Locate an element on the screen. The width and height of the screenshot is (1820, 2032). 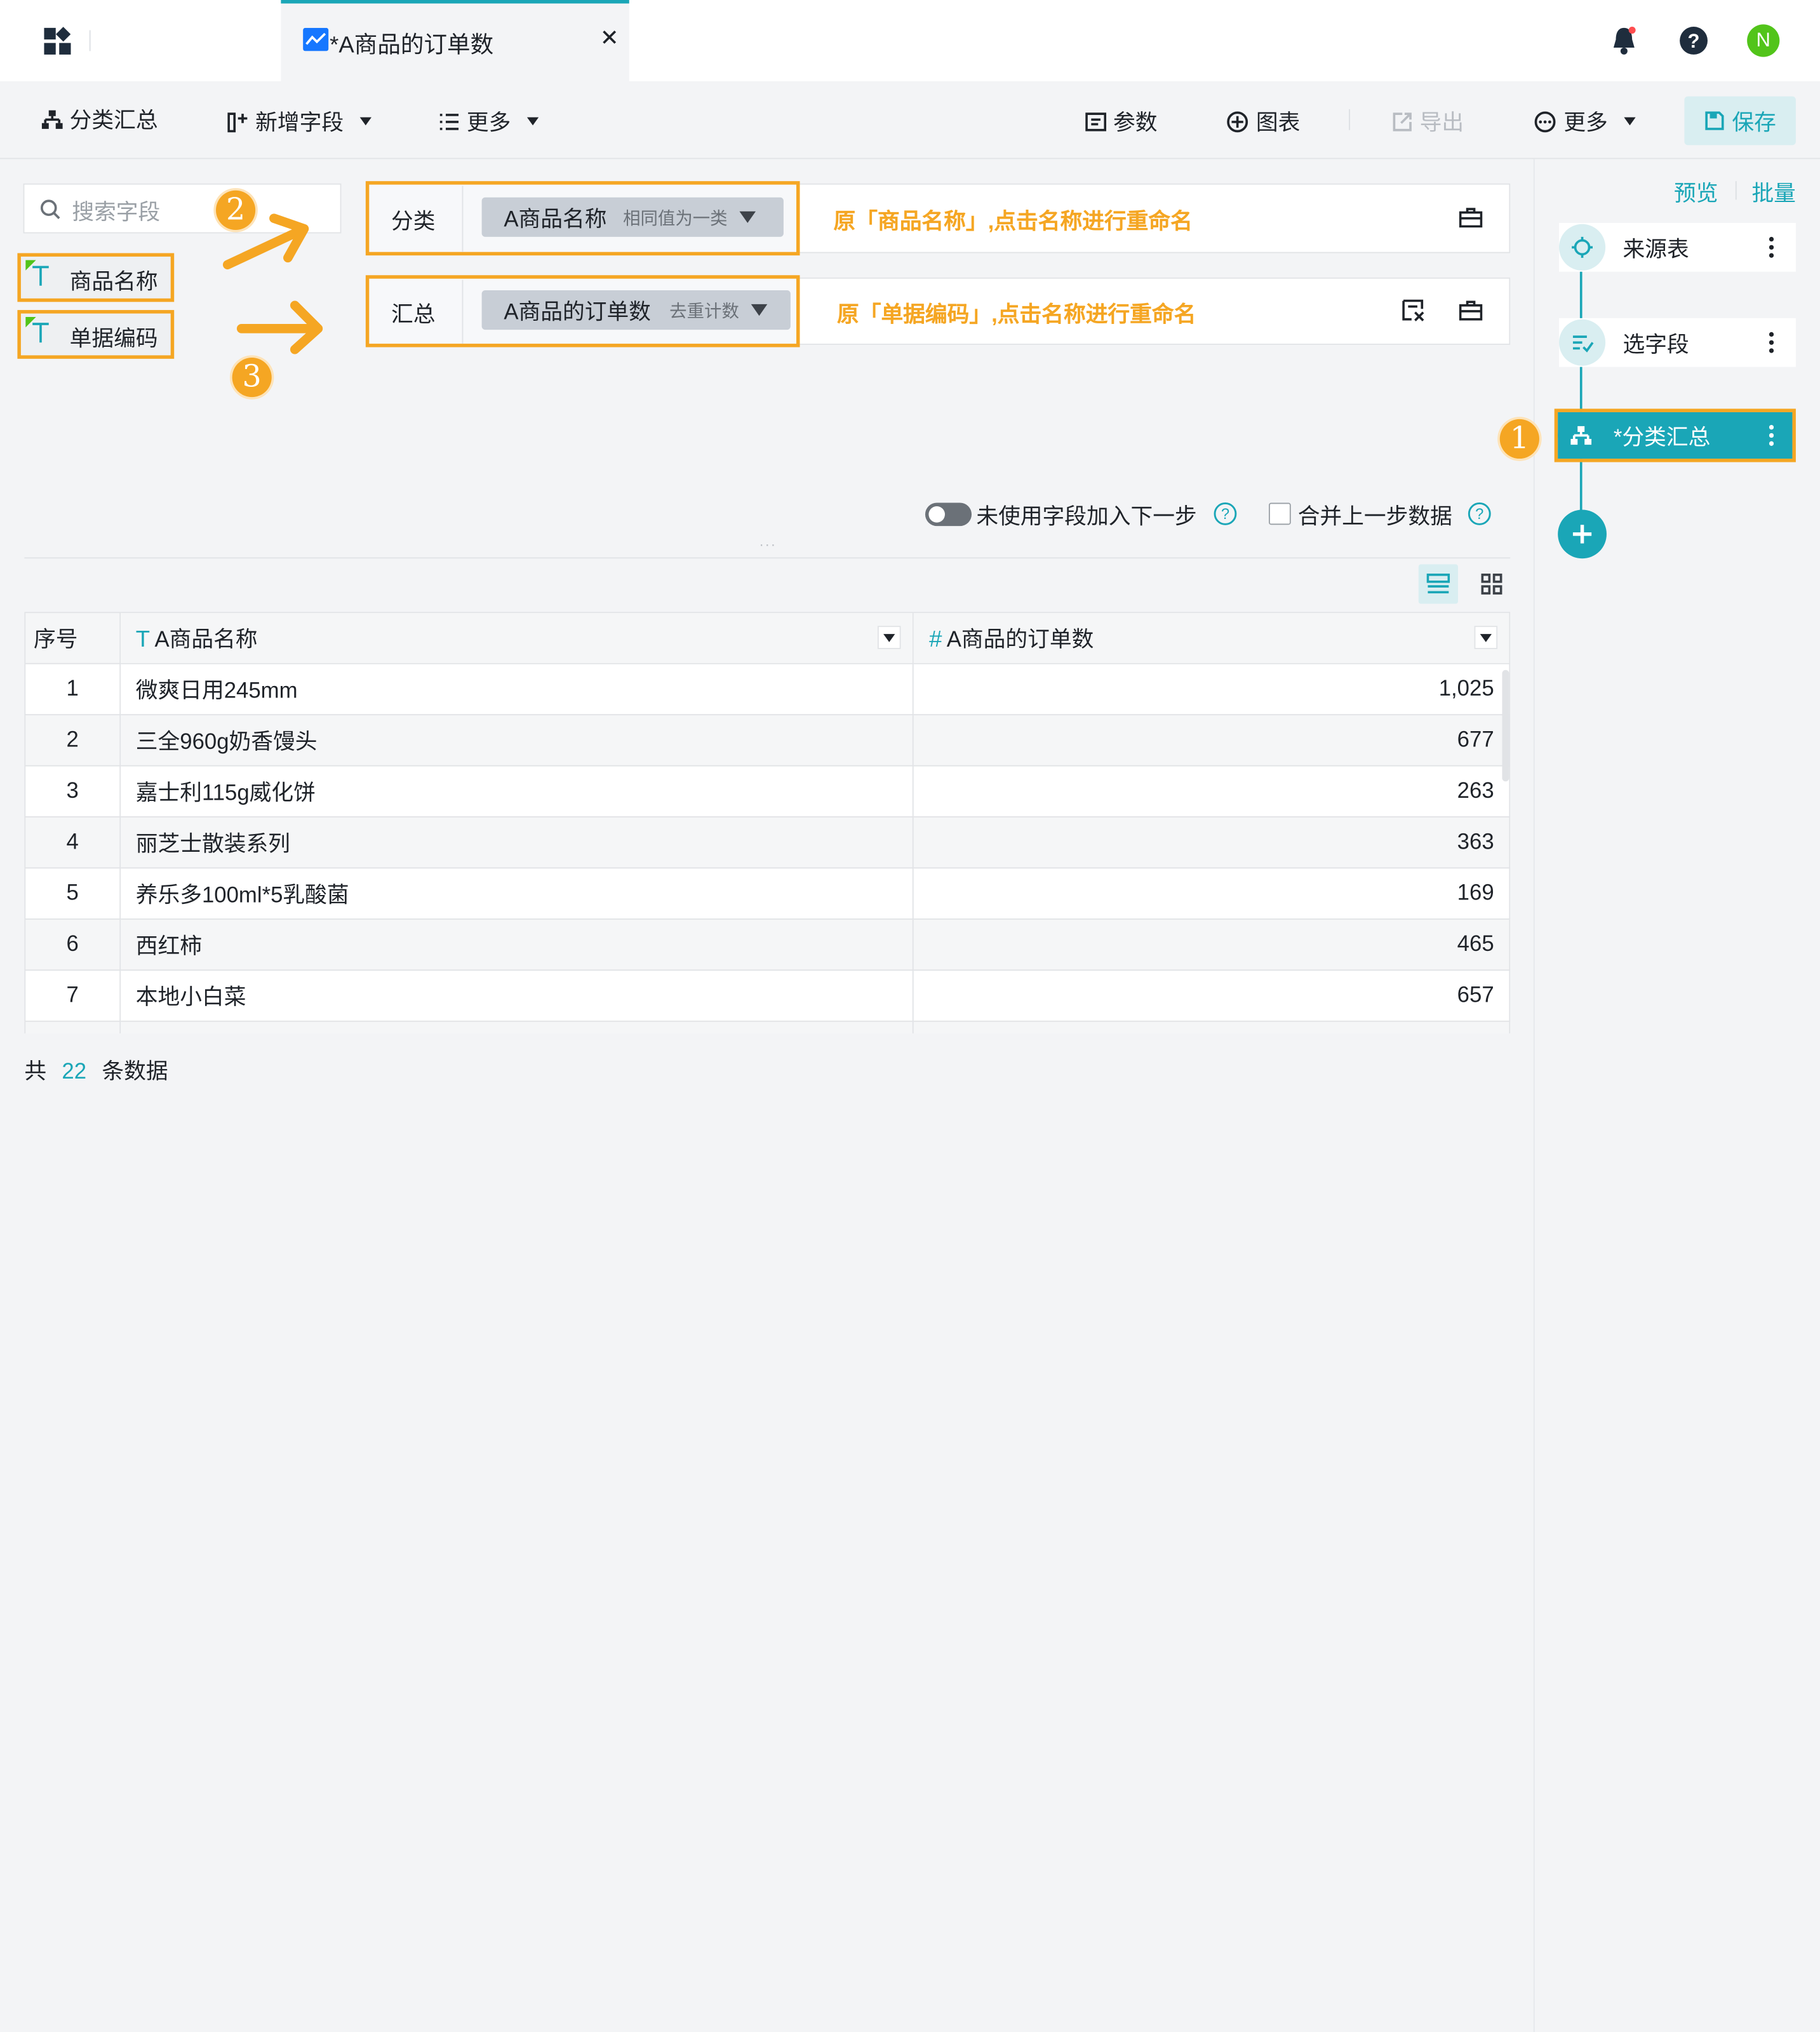
cell-index: 1 is located at coordinates (72, 689).